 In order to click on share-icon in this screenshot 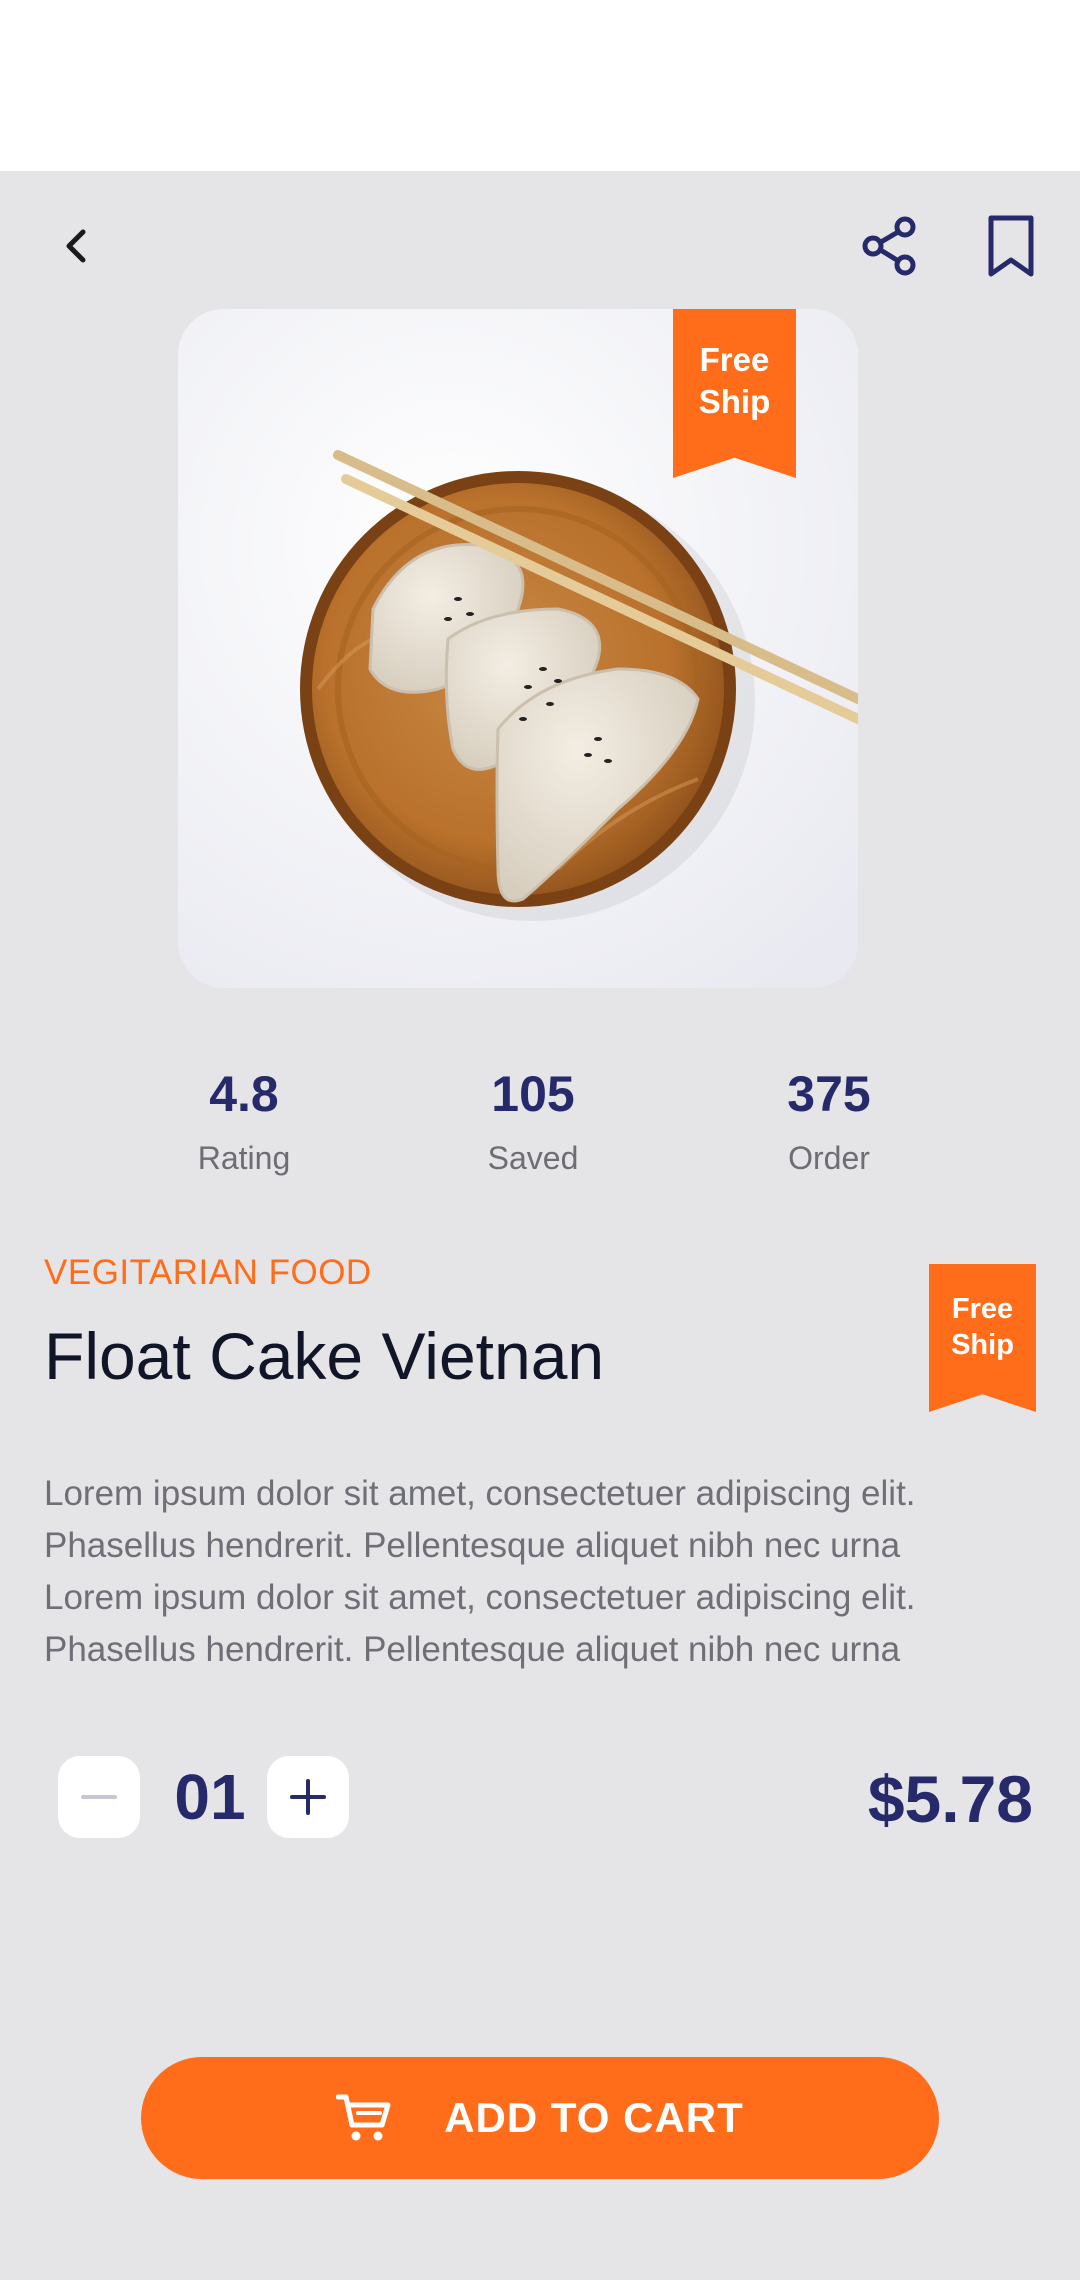, I will do `click(889, 246)`.